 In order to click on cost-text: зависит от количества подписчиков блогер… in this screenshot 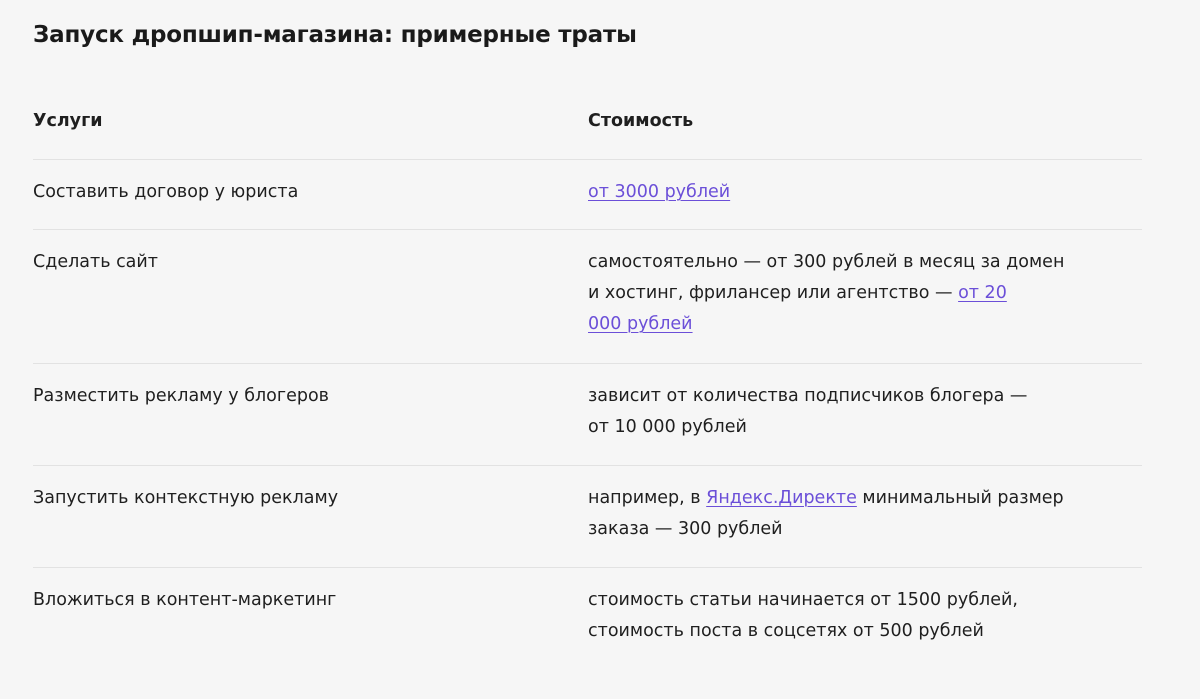, I will do `click(808, 396)`.